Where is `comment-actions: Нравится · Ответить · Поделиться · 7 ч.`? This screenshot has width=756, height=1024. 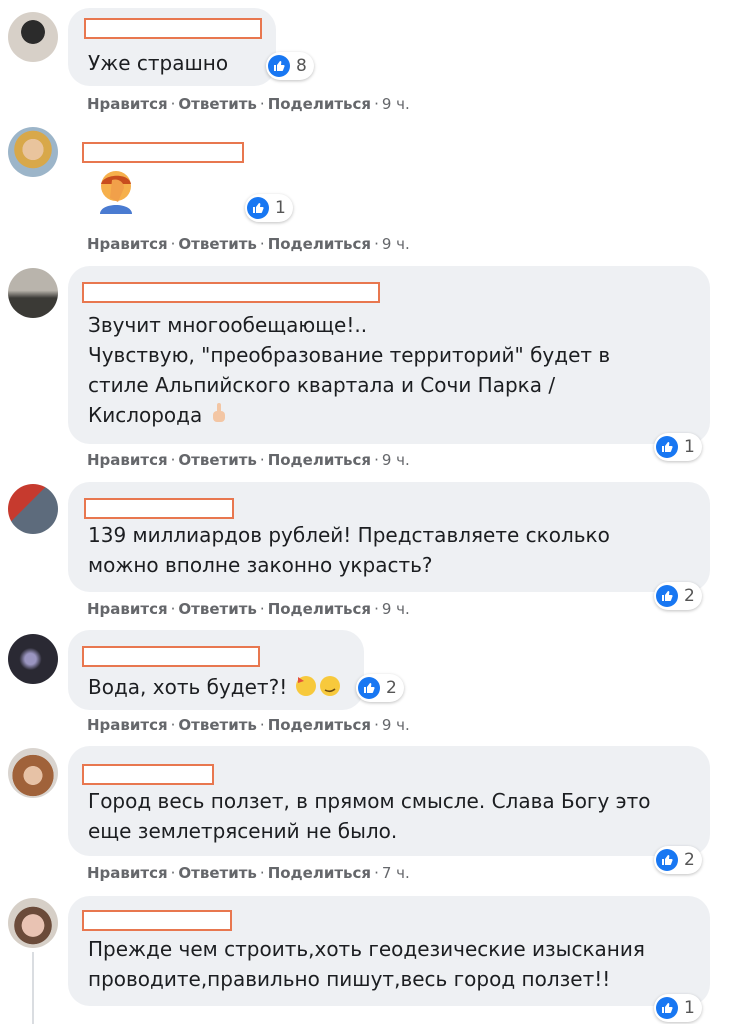 comment-actions: Нравится · Ответить · Поделиться · 7 ч. is located at coordinates (248, 873).